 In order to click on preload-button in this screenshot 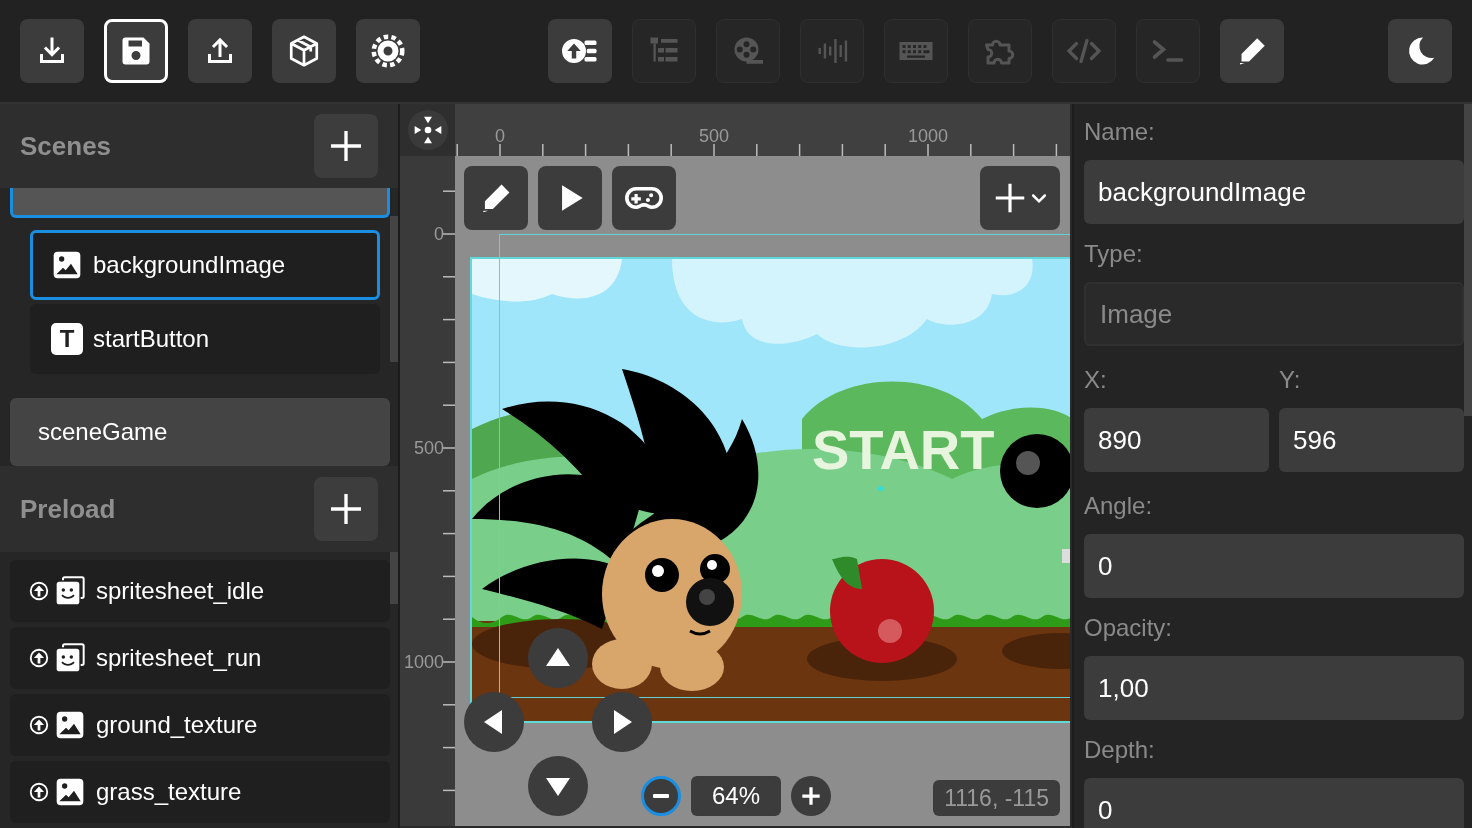, I will do `click(580, 51)`.